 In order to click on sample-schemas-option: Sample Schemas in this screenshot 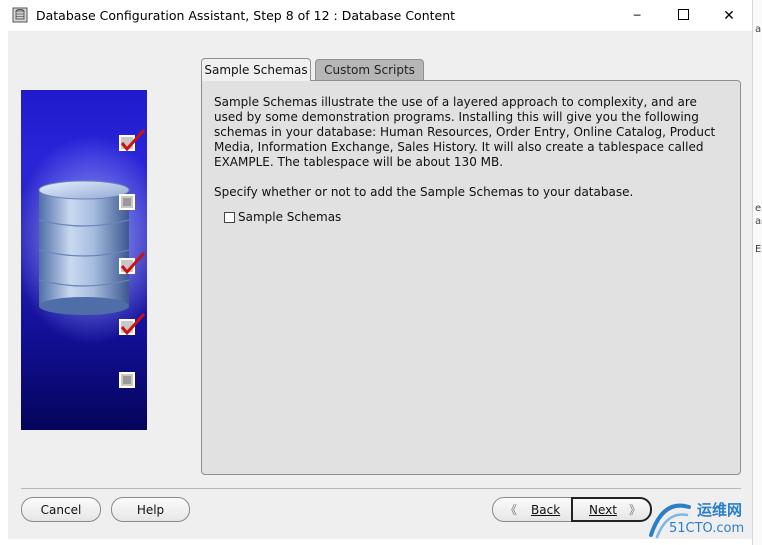, I will do `click(282, 217)`.